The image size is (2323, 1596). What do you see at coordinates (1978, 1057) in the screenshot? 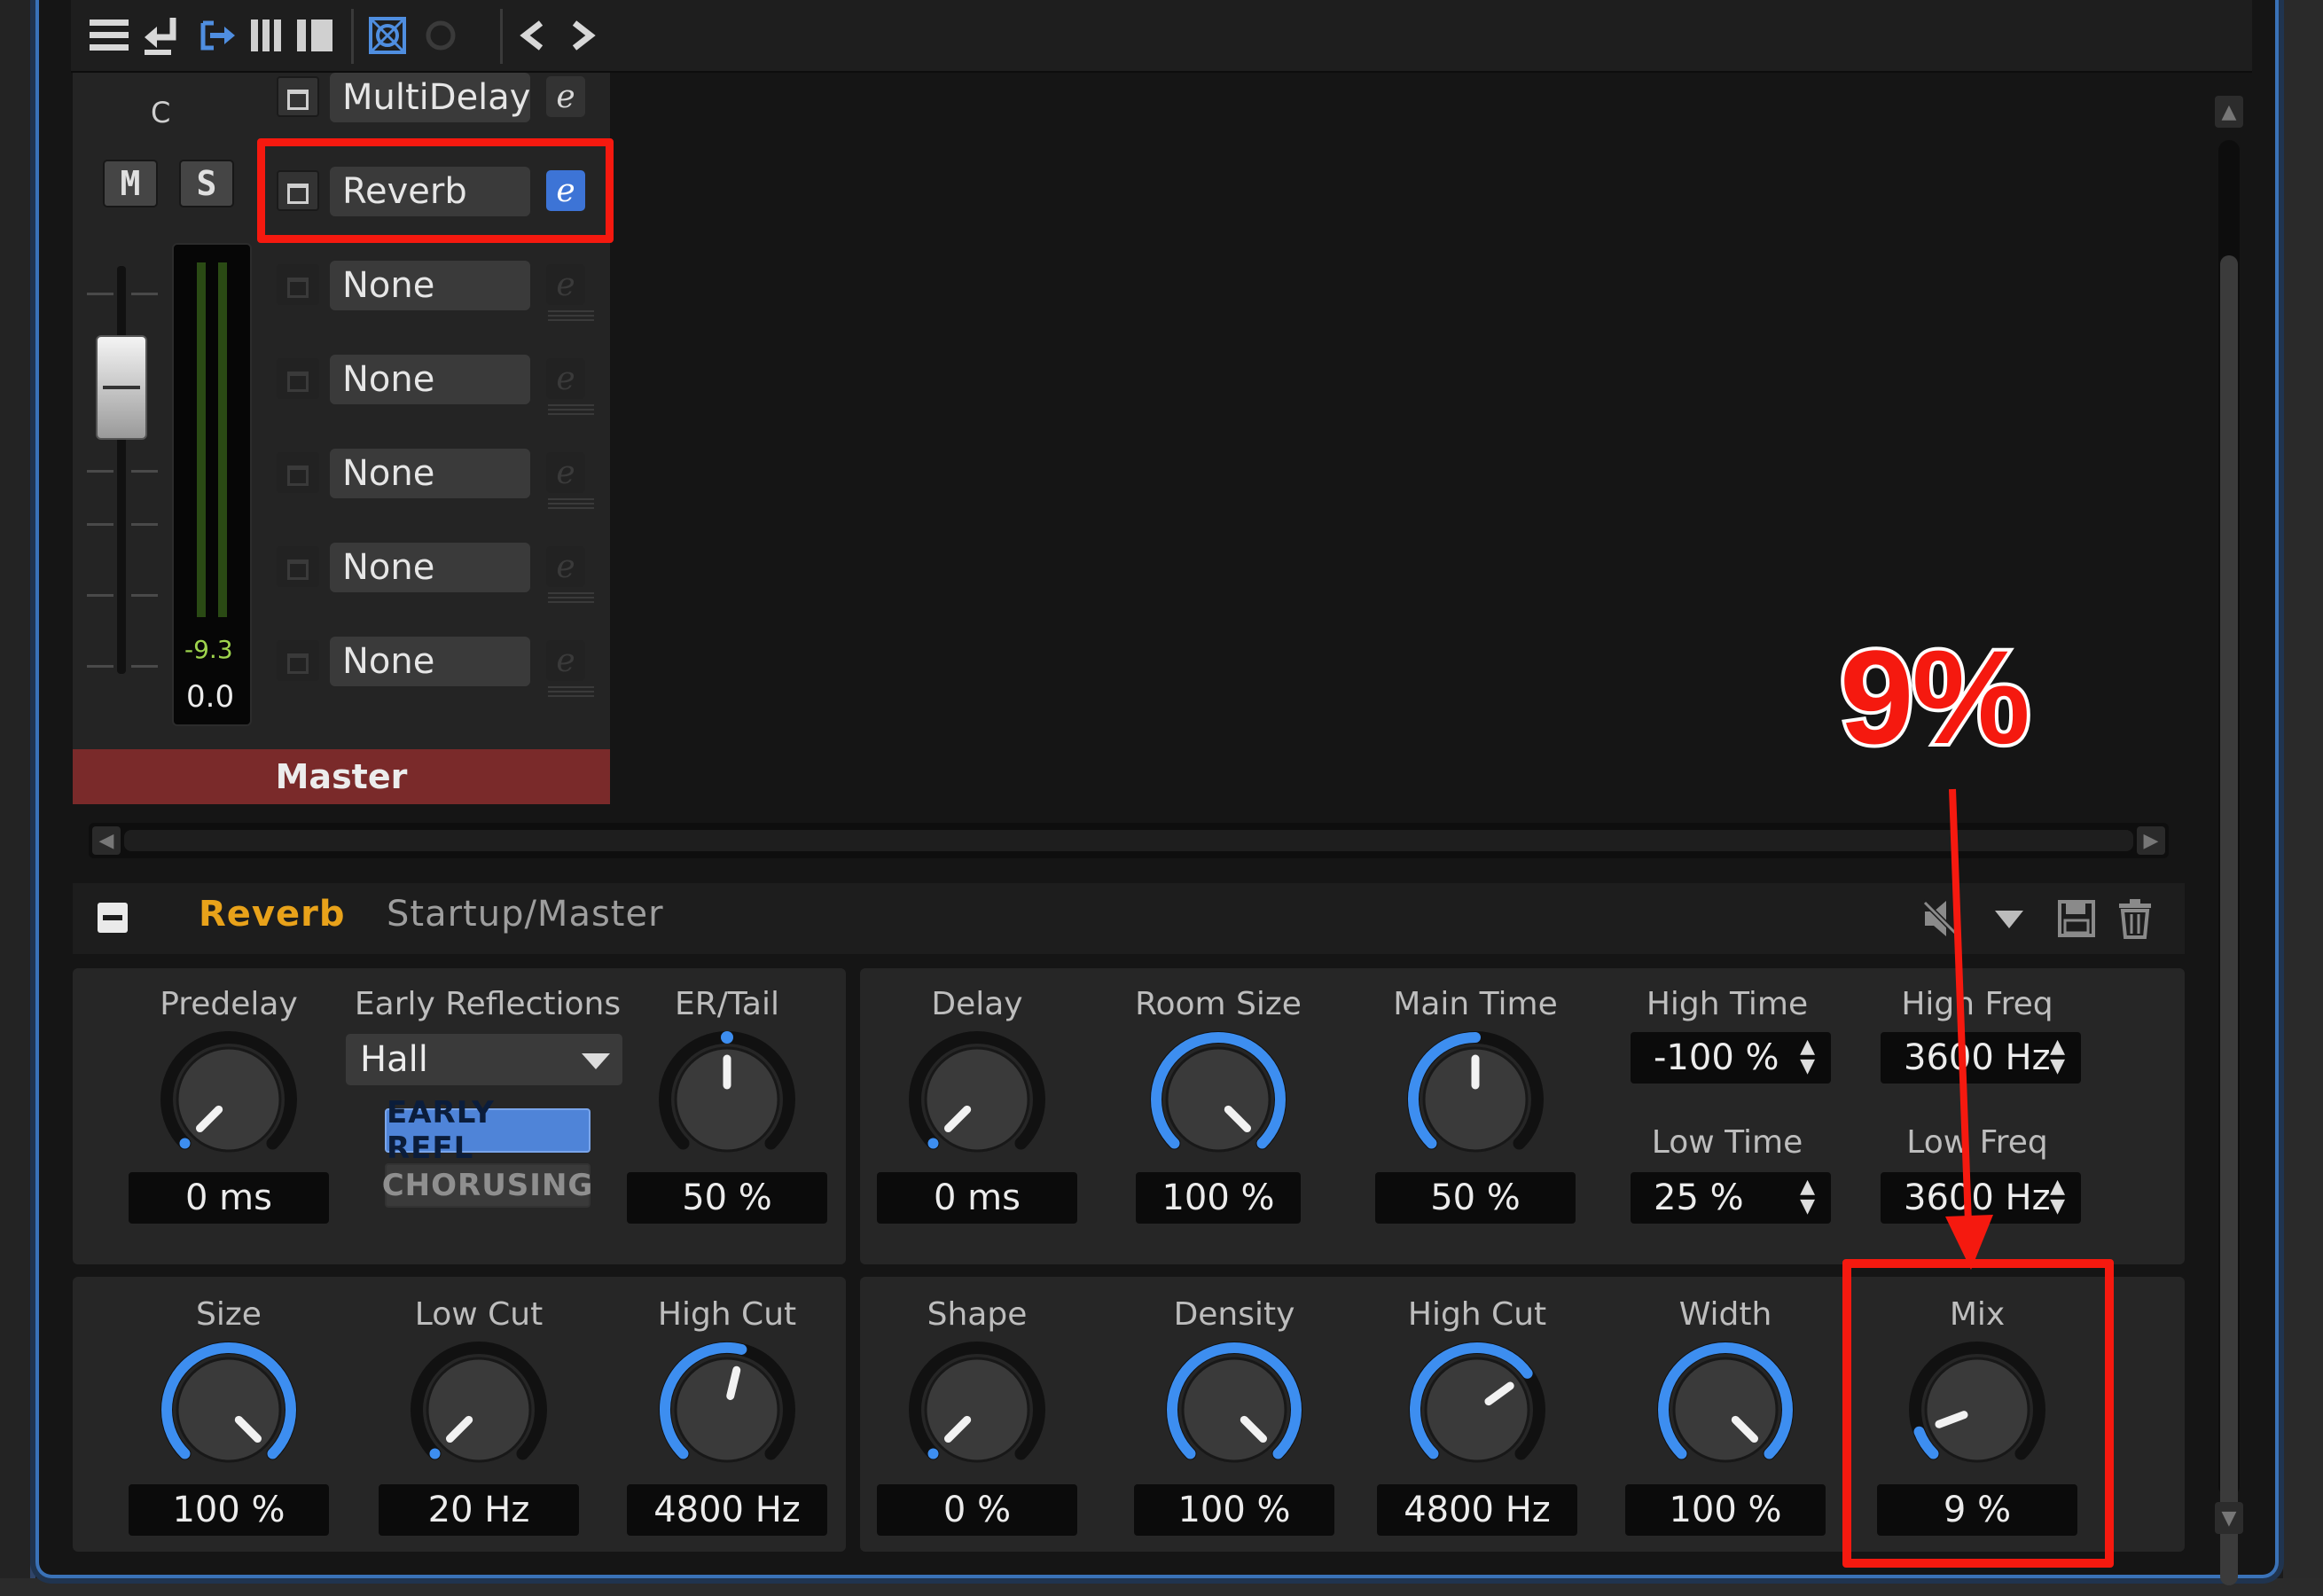
I see `high-freq-value: 3600 Hz` at bounding box center [1978, 1057].